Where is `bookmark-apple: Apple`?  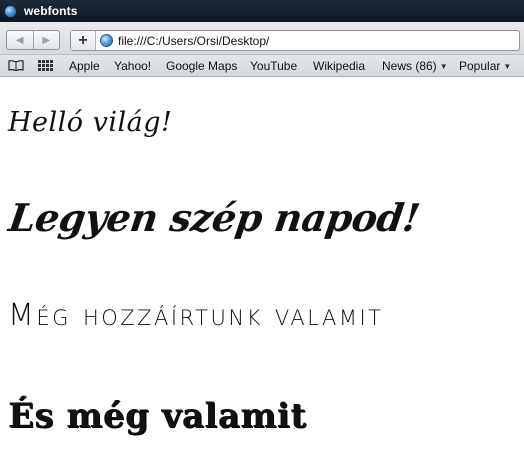 bookmark-apple: Apple is located at coordinates (84, 66).